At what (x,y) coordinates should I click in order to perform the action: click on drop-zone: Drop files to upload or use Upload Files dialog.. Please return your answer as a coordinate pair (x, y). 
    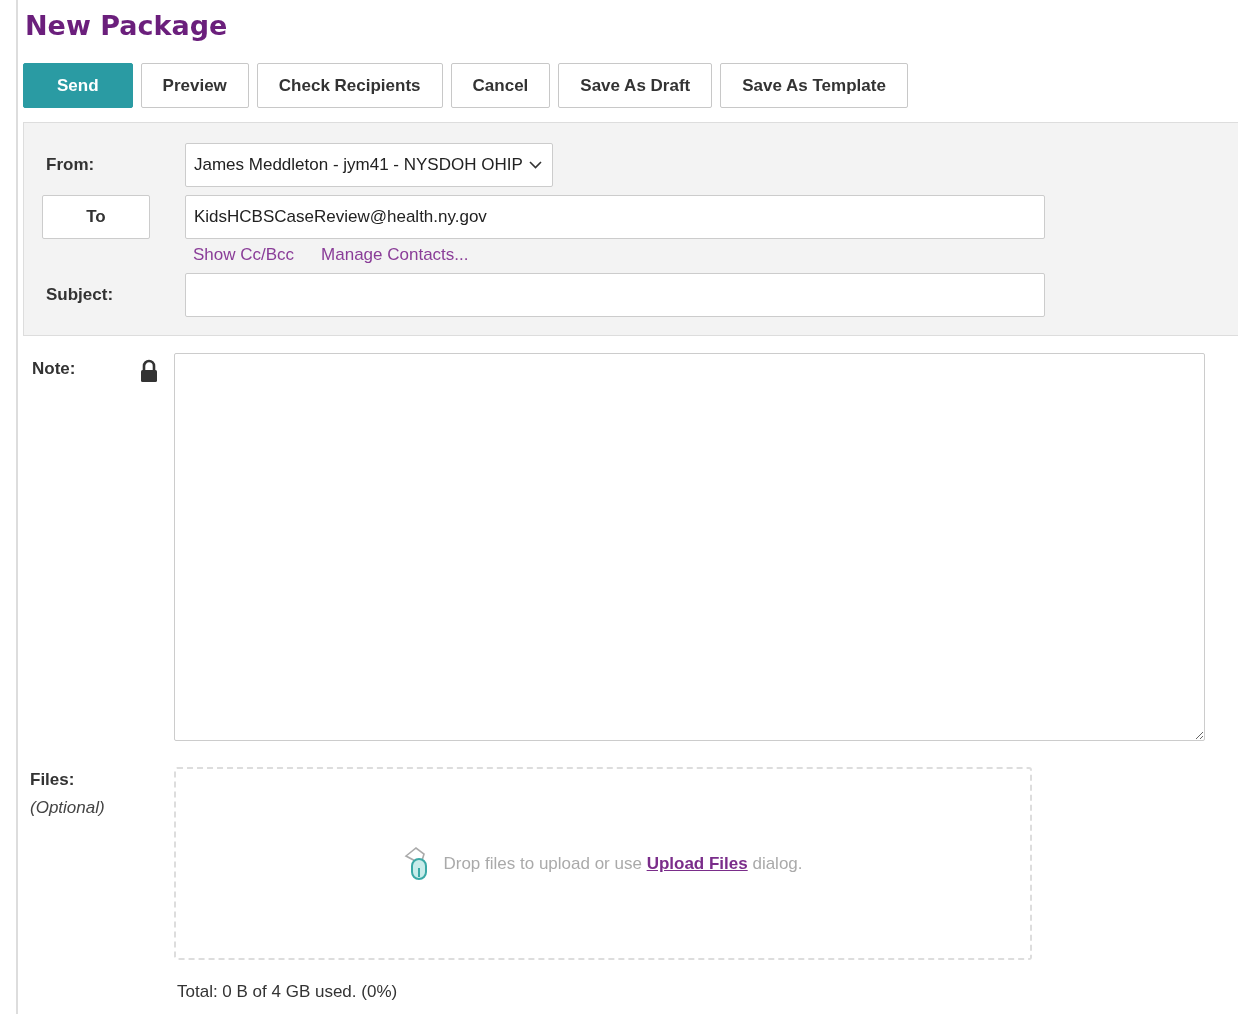
    Looking at the image, I should click on (603, 863).